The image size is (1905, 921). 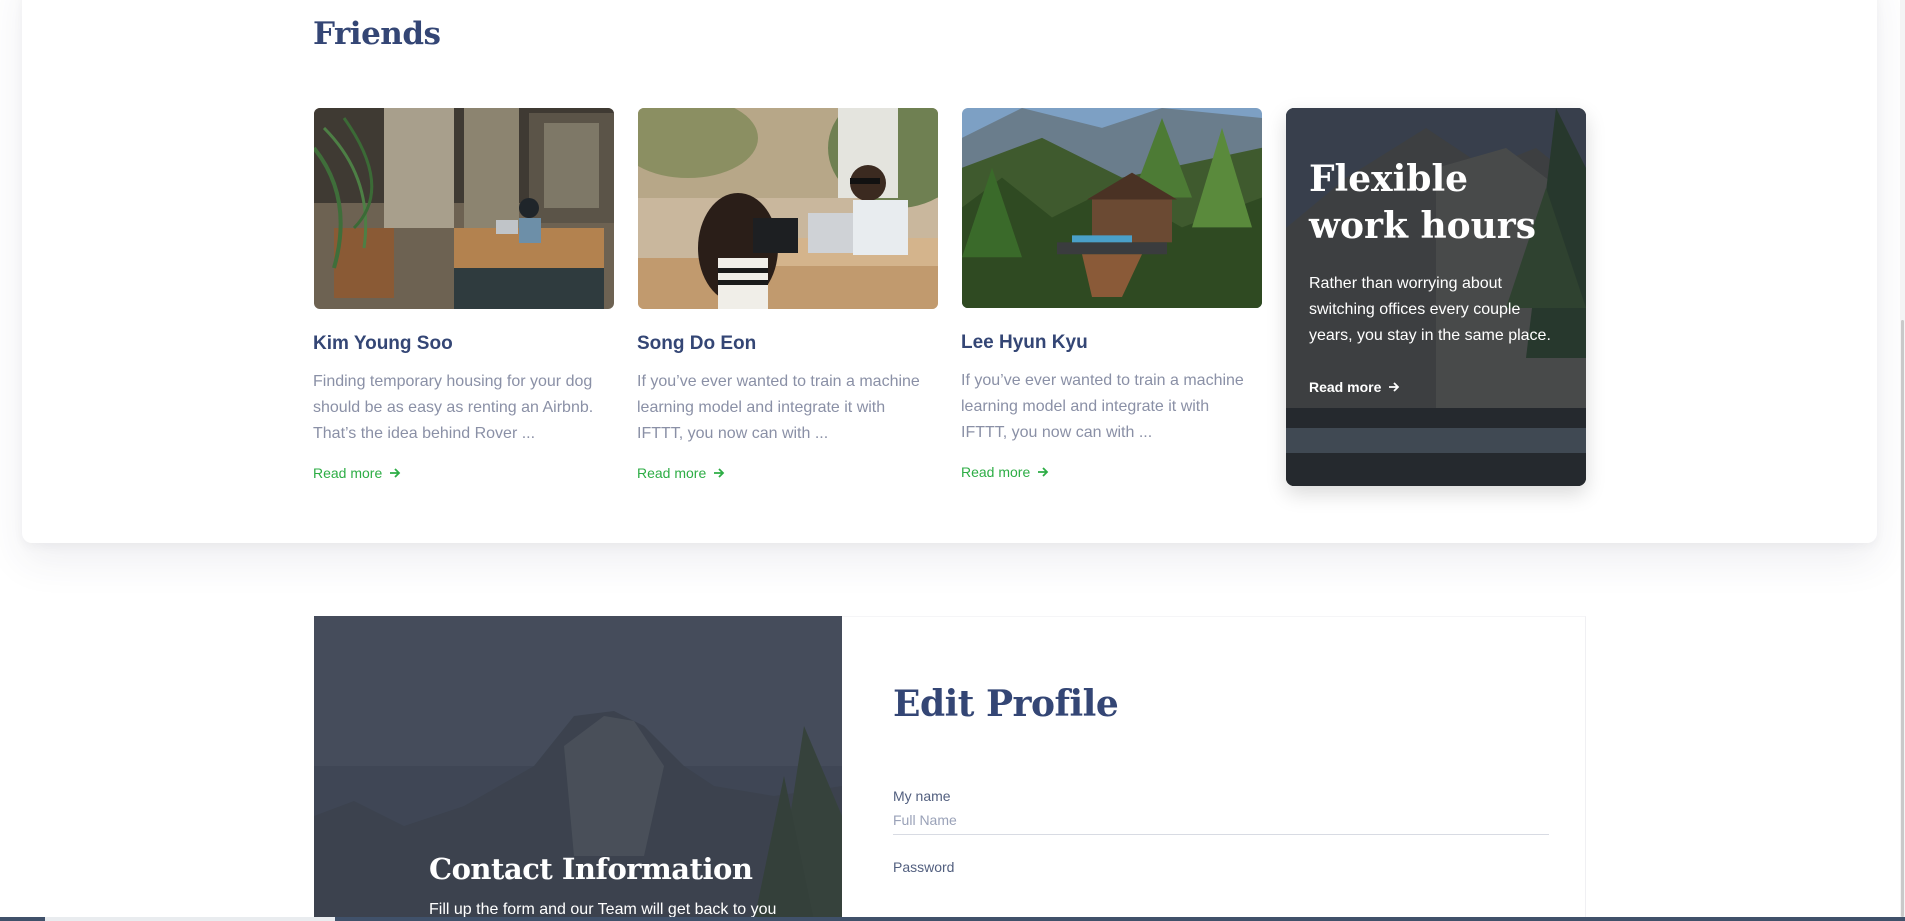 I want to click on card-image-cafe, so click(x=788, y=208).